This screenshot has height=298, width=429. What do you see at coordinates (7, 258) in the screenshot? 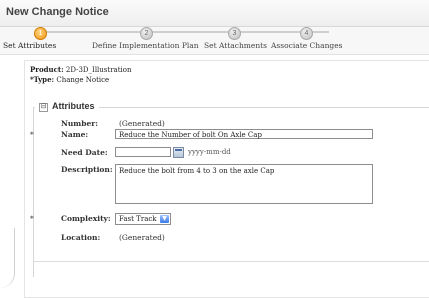
I see `left-frame-edge` at bounding box center [7, 258].